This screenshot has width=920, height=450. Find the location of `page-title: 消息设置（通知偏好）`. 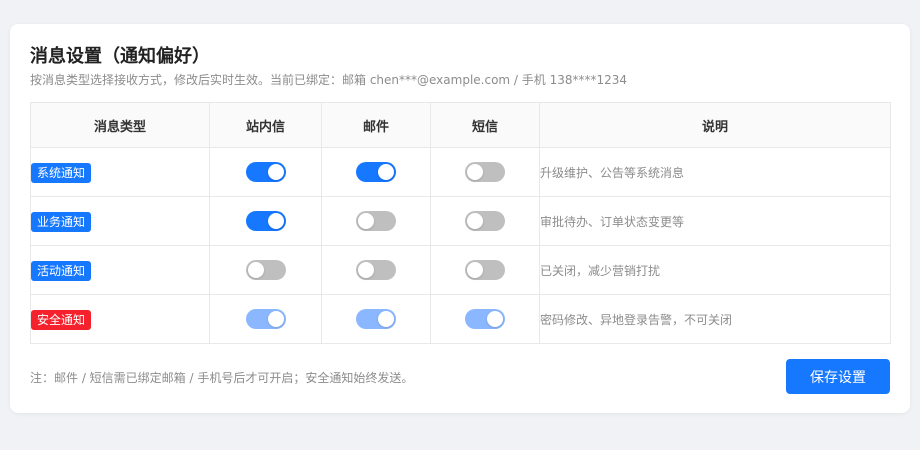

page-title: 消息设置（通知偏好） is located at coordinates (120, 56).